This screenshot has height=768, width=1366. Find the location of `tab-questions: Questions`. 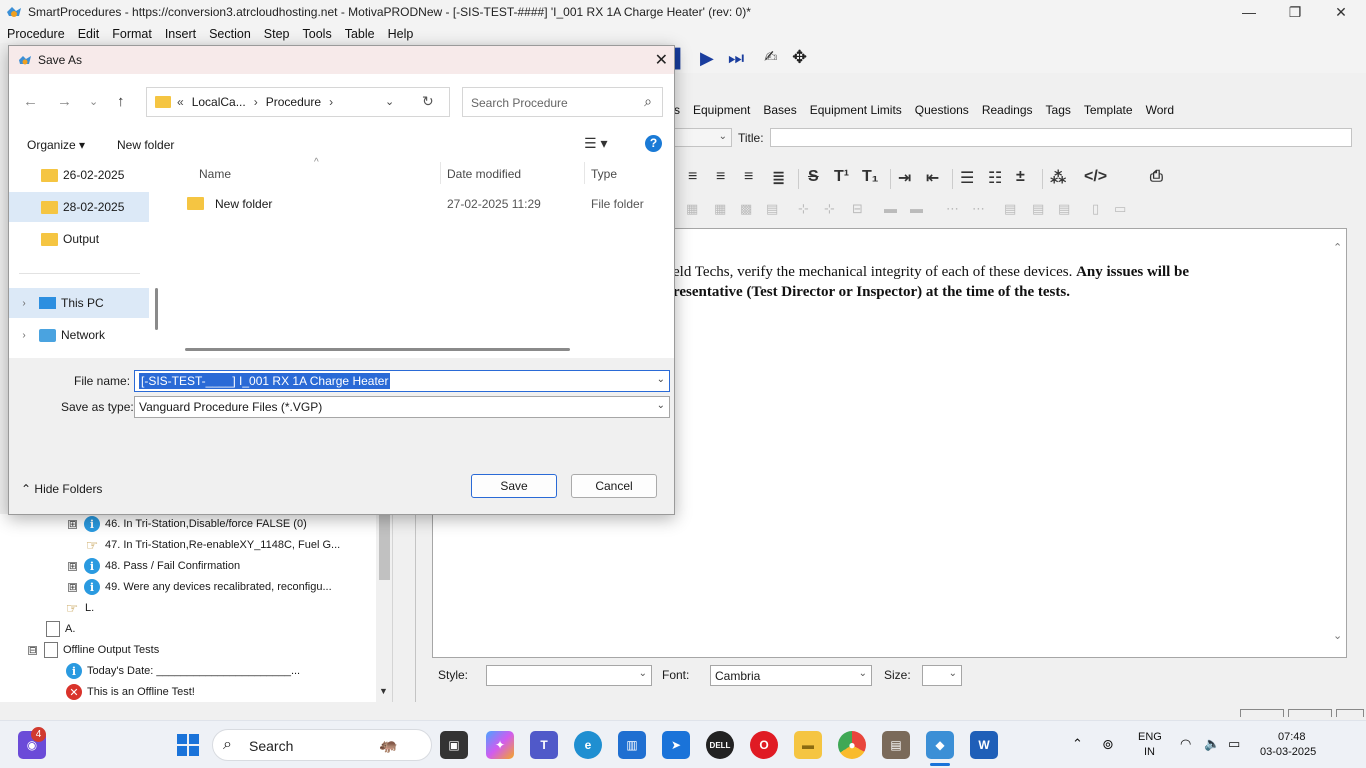

tab-questions: Questions is located at coordinates (942, 110).